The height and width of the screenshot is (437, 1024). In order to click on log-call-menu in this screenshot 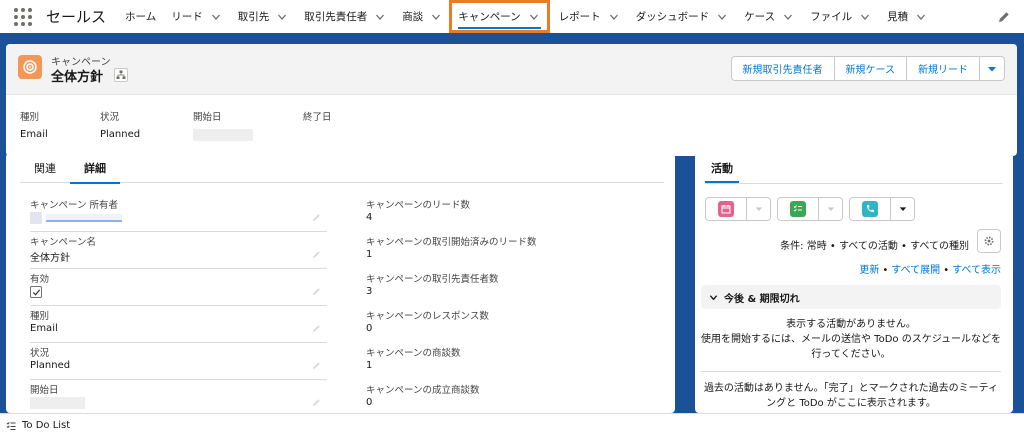, I will do `click(903, 209)`.